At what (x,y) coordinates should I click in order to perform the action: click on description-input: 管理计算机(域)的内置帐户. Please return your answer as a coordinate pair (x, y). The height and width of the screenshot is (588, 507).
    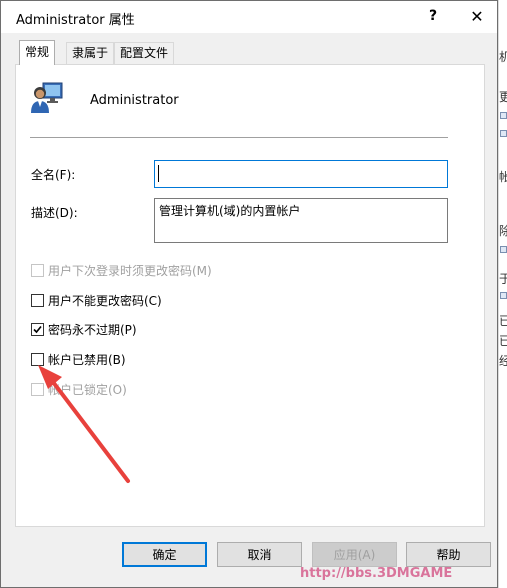
    Looking at the image, I should click on (301, 220).